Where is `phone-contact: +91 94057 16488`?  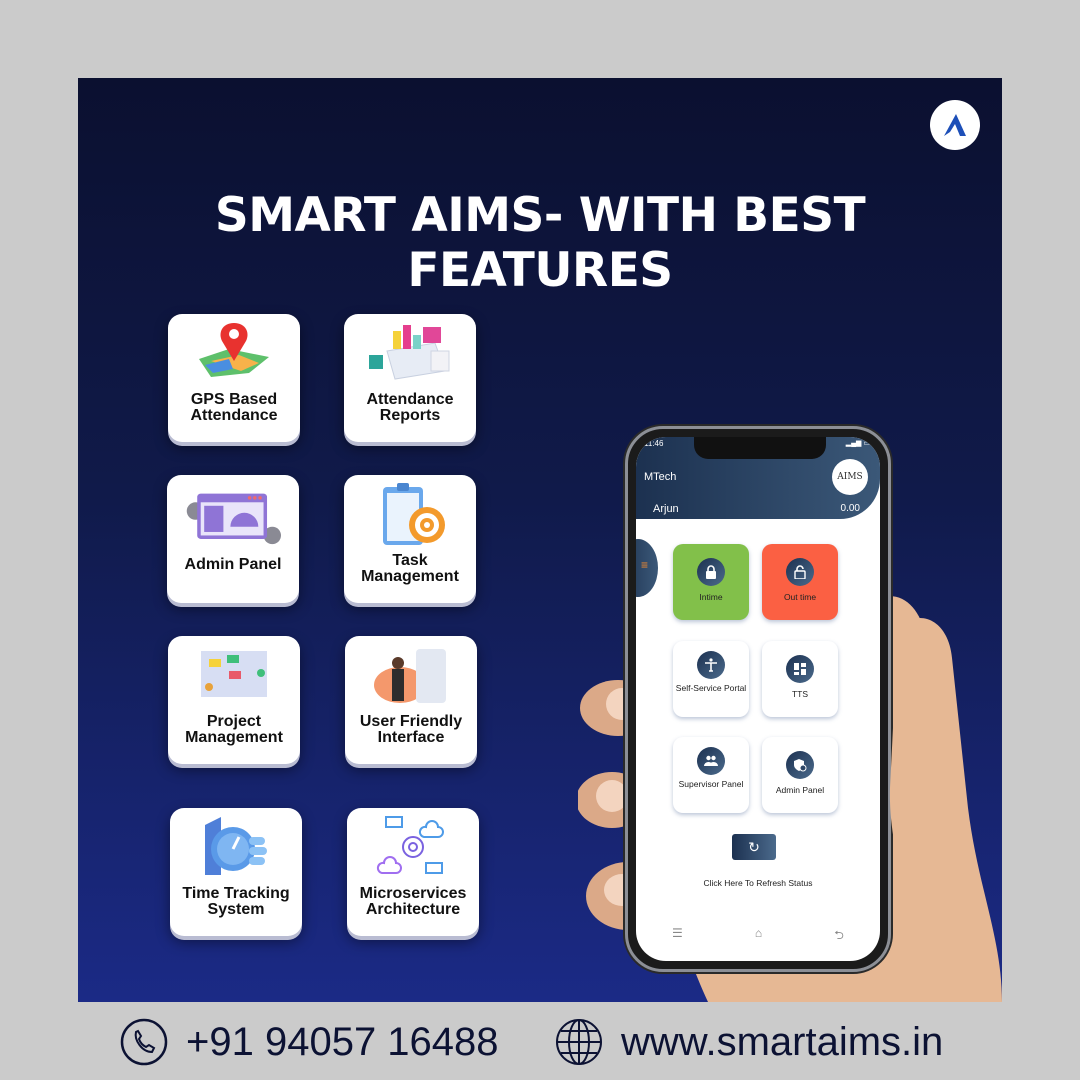 phone-contact: +91 94057 16488 is located at coordinates (309, 1042).